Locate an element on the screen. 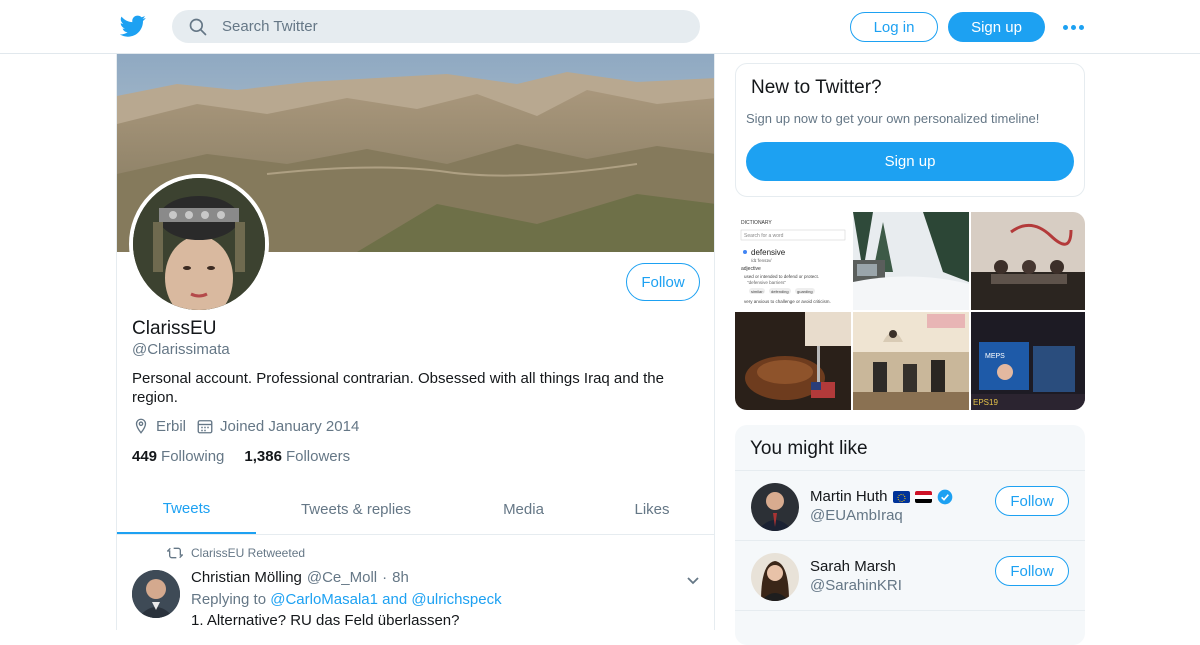 Image resolution: width=1200 pixels, height=645 pixels. search-icon is located at coordinates (198, 26).